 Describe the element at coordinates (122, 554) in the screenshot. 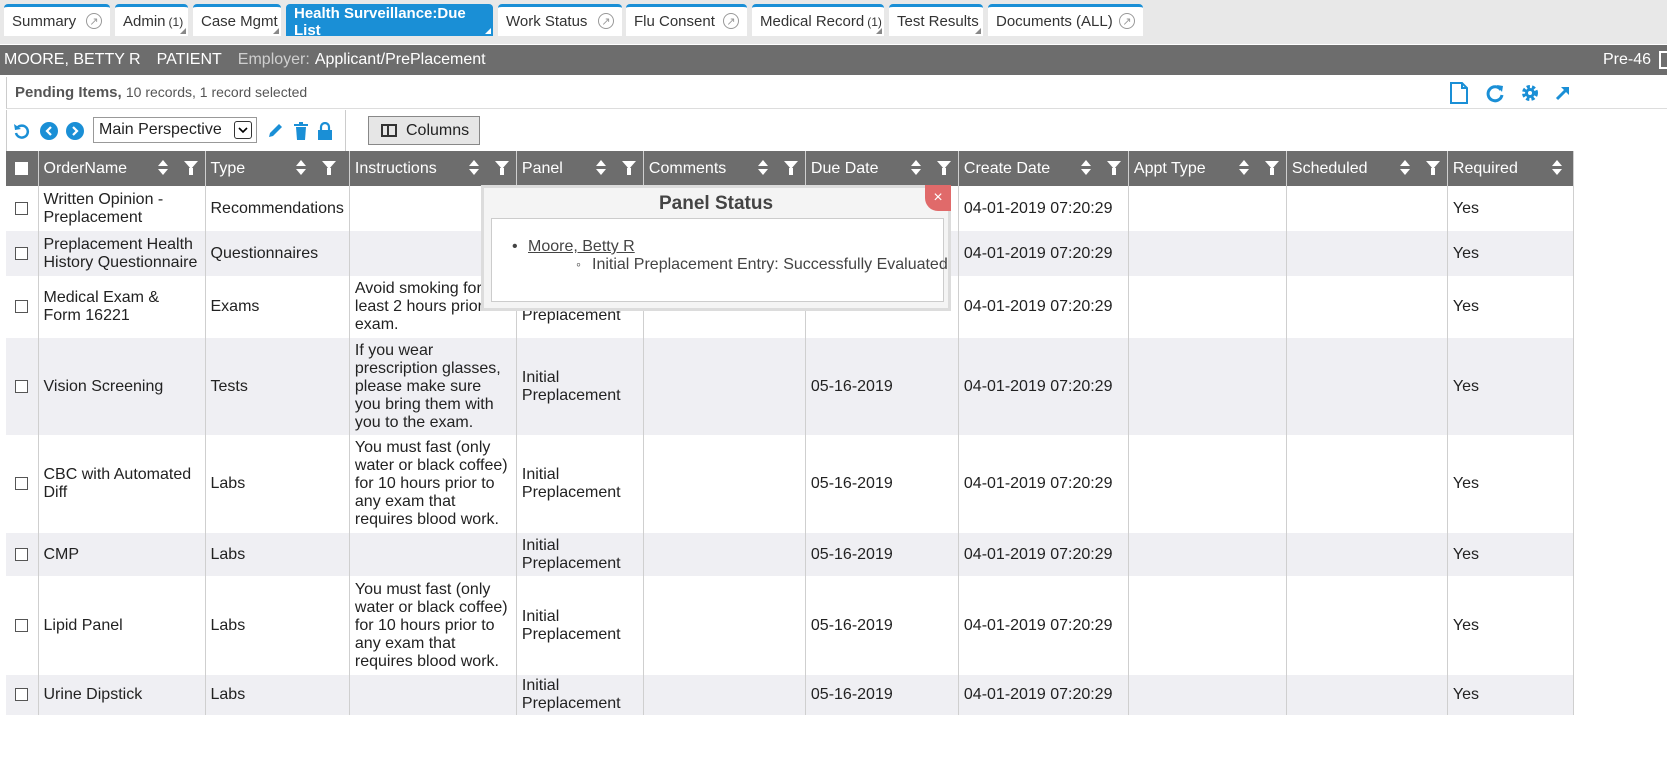

I see `cell-order: CMP` at that location.